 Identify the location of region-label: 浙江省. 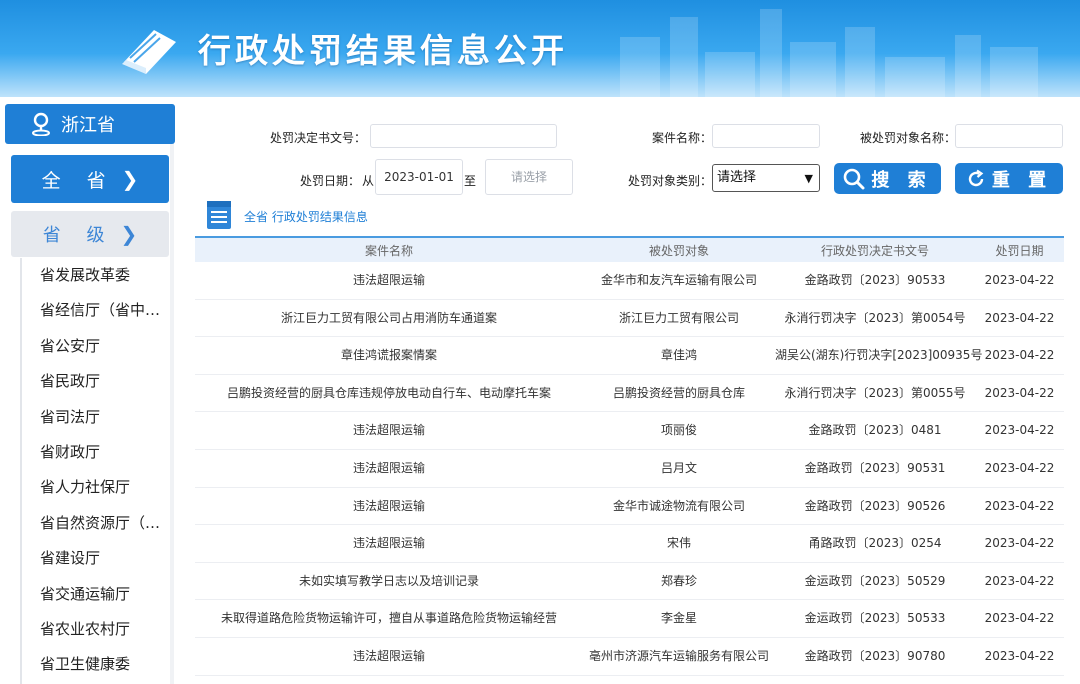
(88, 125).